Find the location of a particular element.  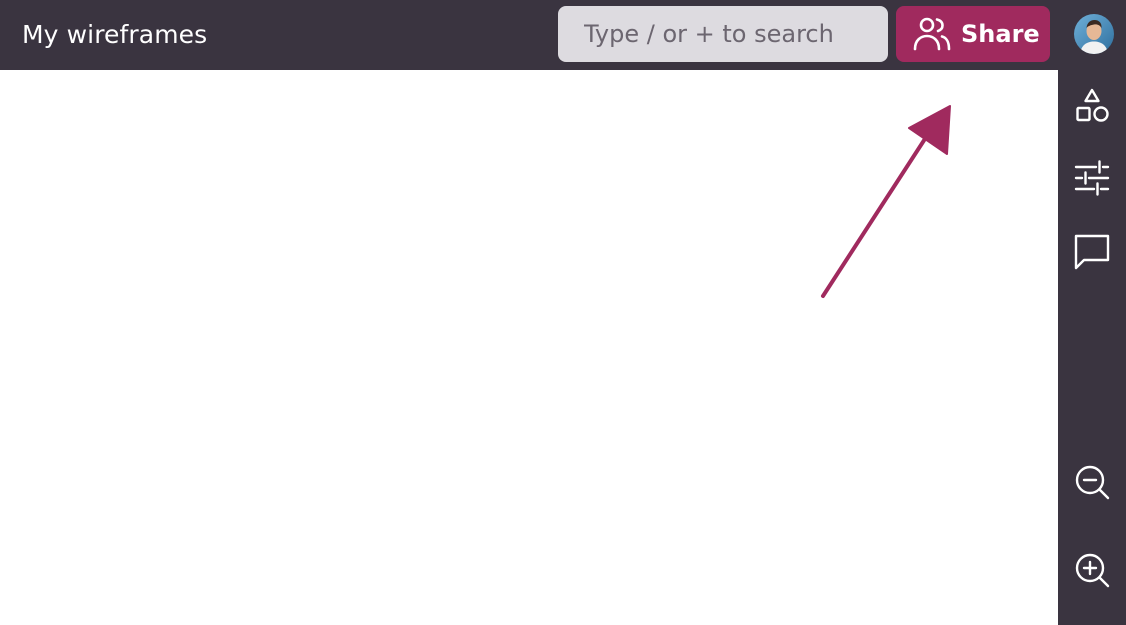

avatar-image is located at coordinates (1094, 34).